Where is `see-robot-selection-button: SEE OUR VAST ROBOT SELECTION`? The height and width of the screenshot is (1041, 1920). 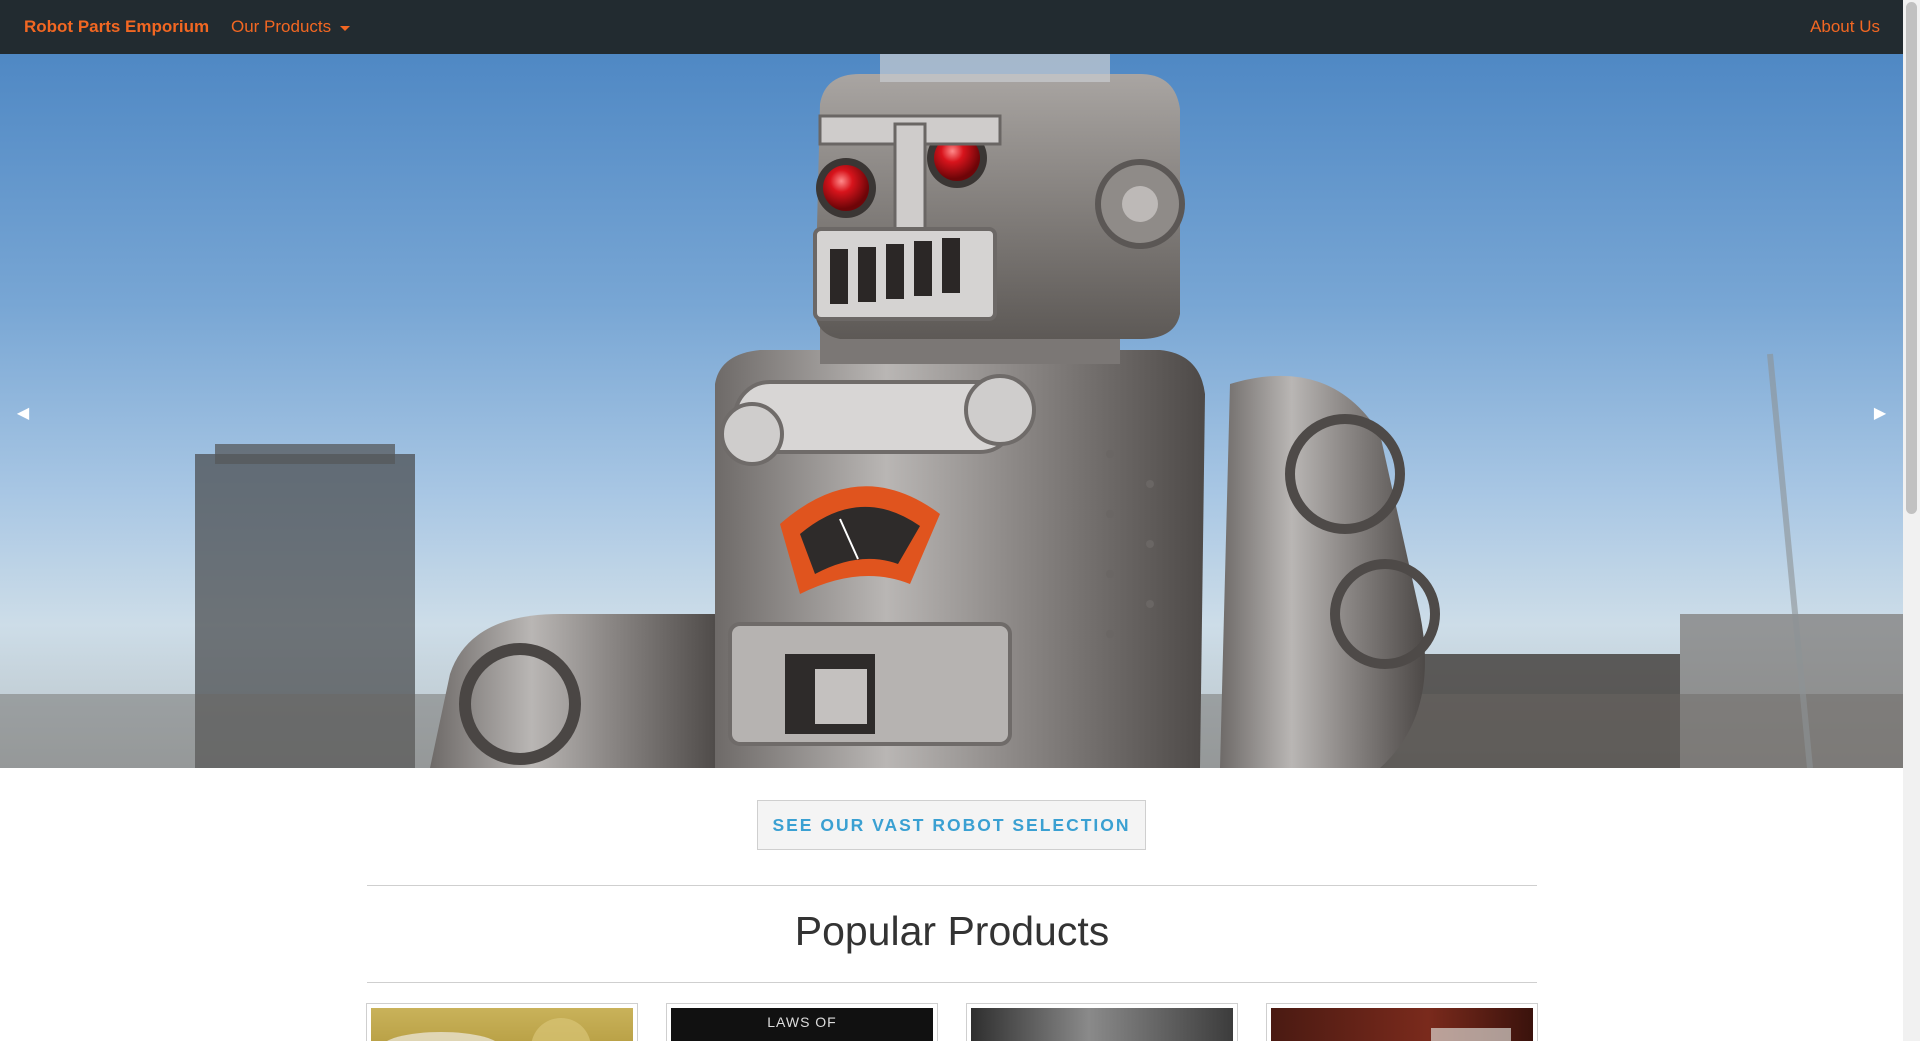 see-robot-selection-button: SEE OUR VAST ROBOT SELECTION is located at coordinates (951, 825).